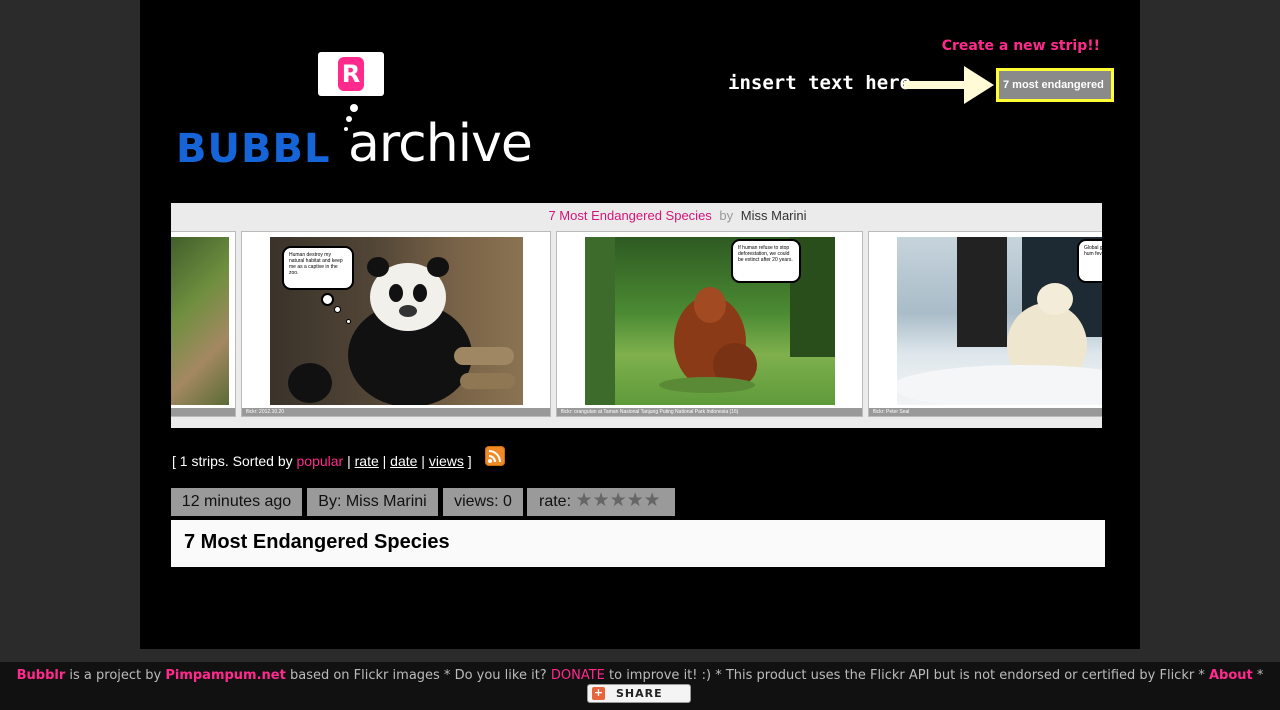  Describe the element at coordinates (638, 543) in the screenshot. I see `entry-title-box: 7 Most Endangered Species` at that location.